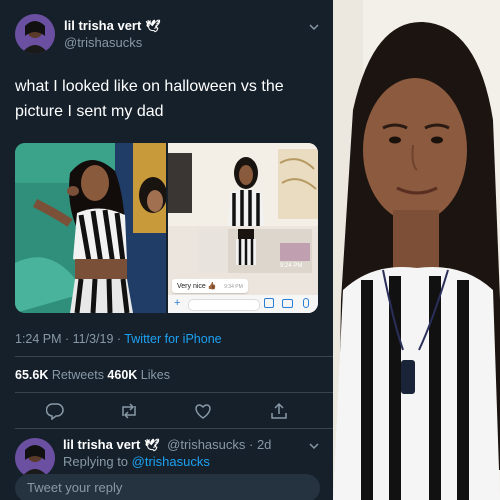  I want to click on source-link: Twitter for iPhone, so click(172, 339).